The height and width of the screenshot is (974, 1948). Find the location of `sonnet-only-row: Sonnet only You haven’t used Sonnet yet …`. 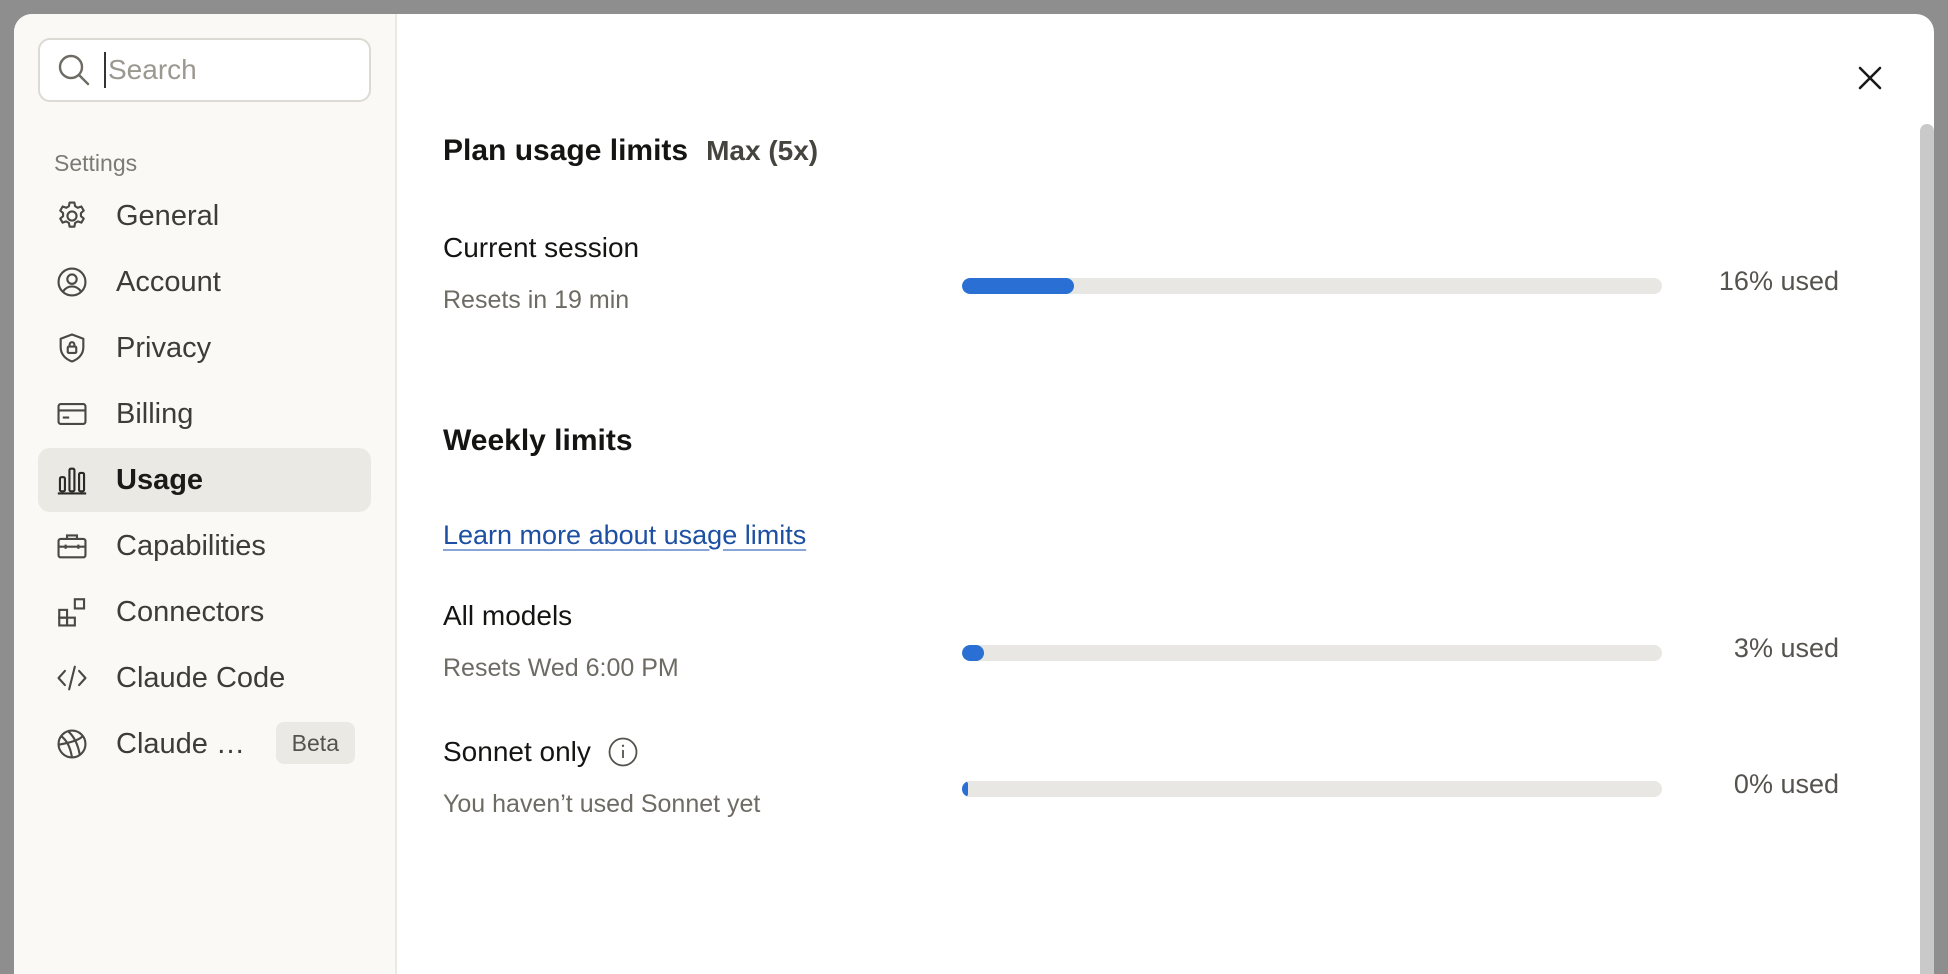

sonnet-only-row: Sonnet only You haven’t used Sonnet yet … is located at coordinates (1153, 786).